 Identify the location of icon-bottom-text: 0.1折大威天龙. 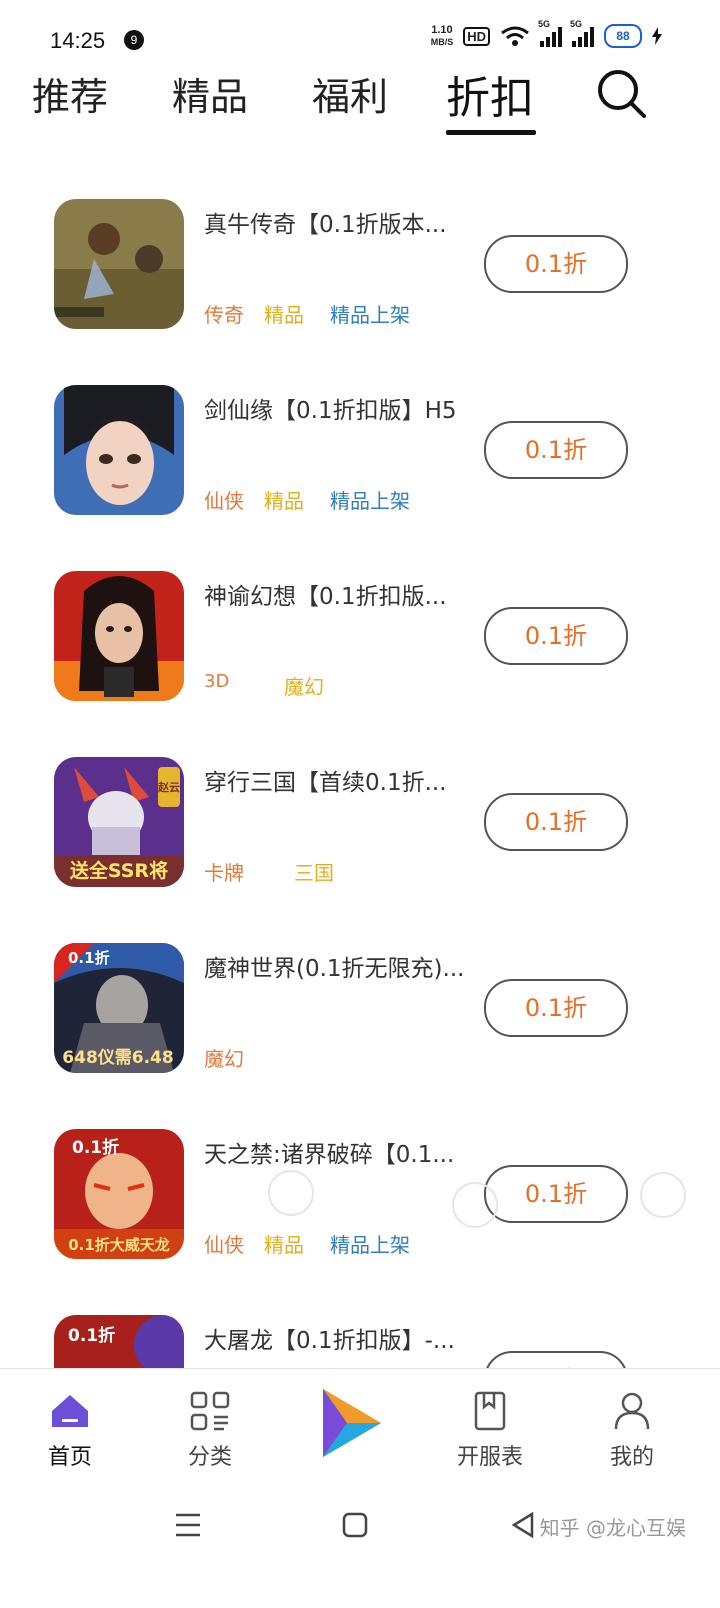
(119, 1245).